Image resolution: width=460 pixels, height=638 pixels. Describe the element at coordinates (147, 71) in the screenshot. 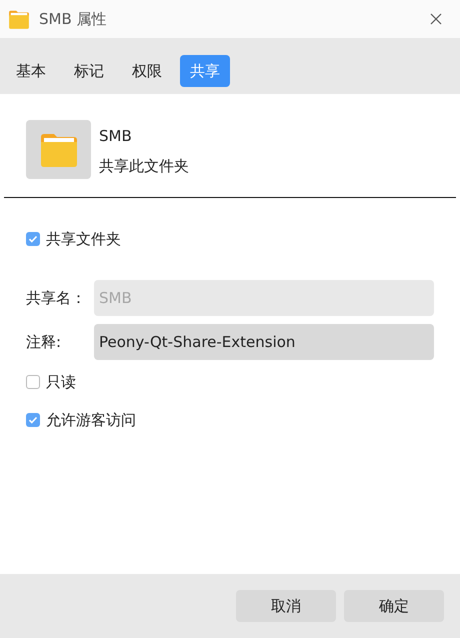

I see `tab: 权限` at that location.